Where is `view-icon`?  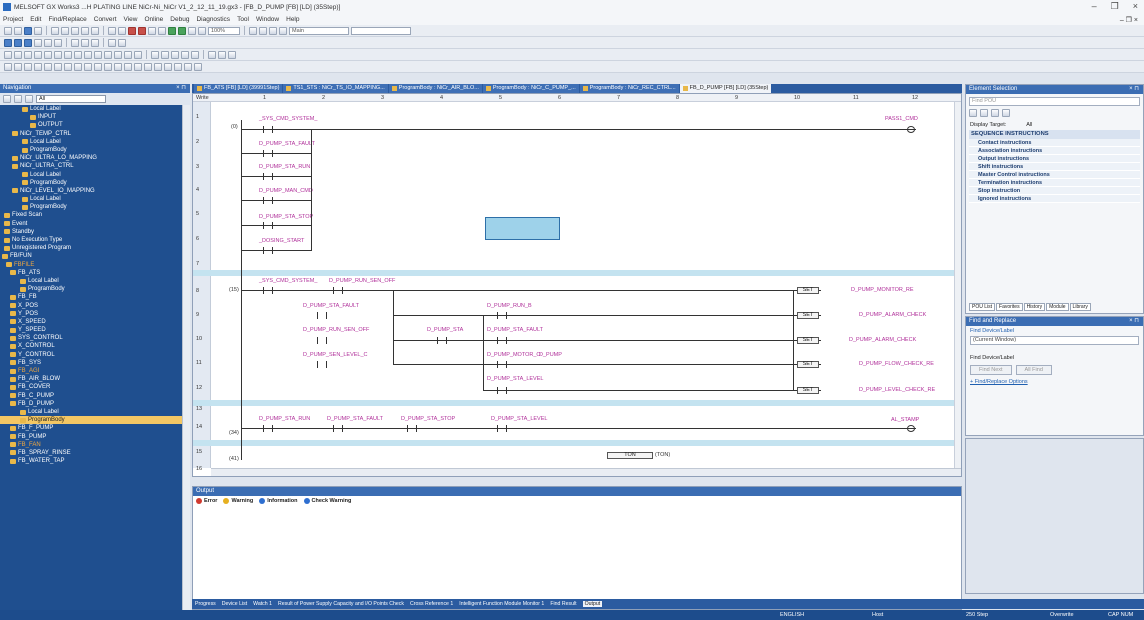
view-icon is located at coordinates (995, 113).